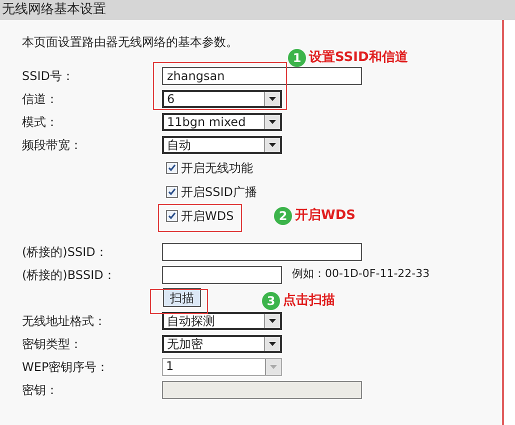 This screenshot has width=515, height=425. What do you see at coordinates (191, 321) in the screenshot?
I see `select-value: 自动探测` at bounding box center [191, 321].